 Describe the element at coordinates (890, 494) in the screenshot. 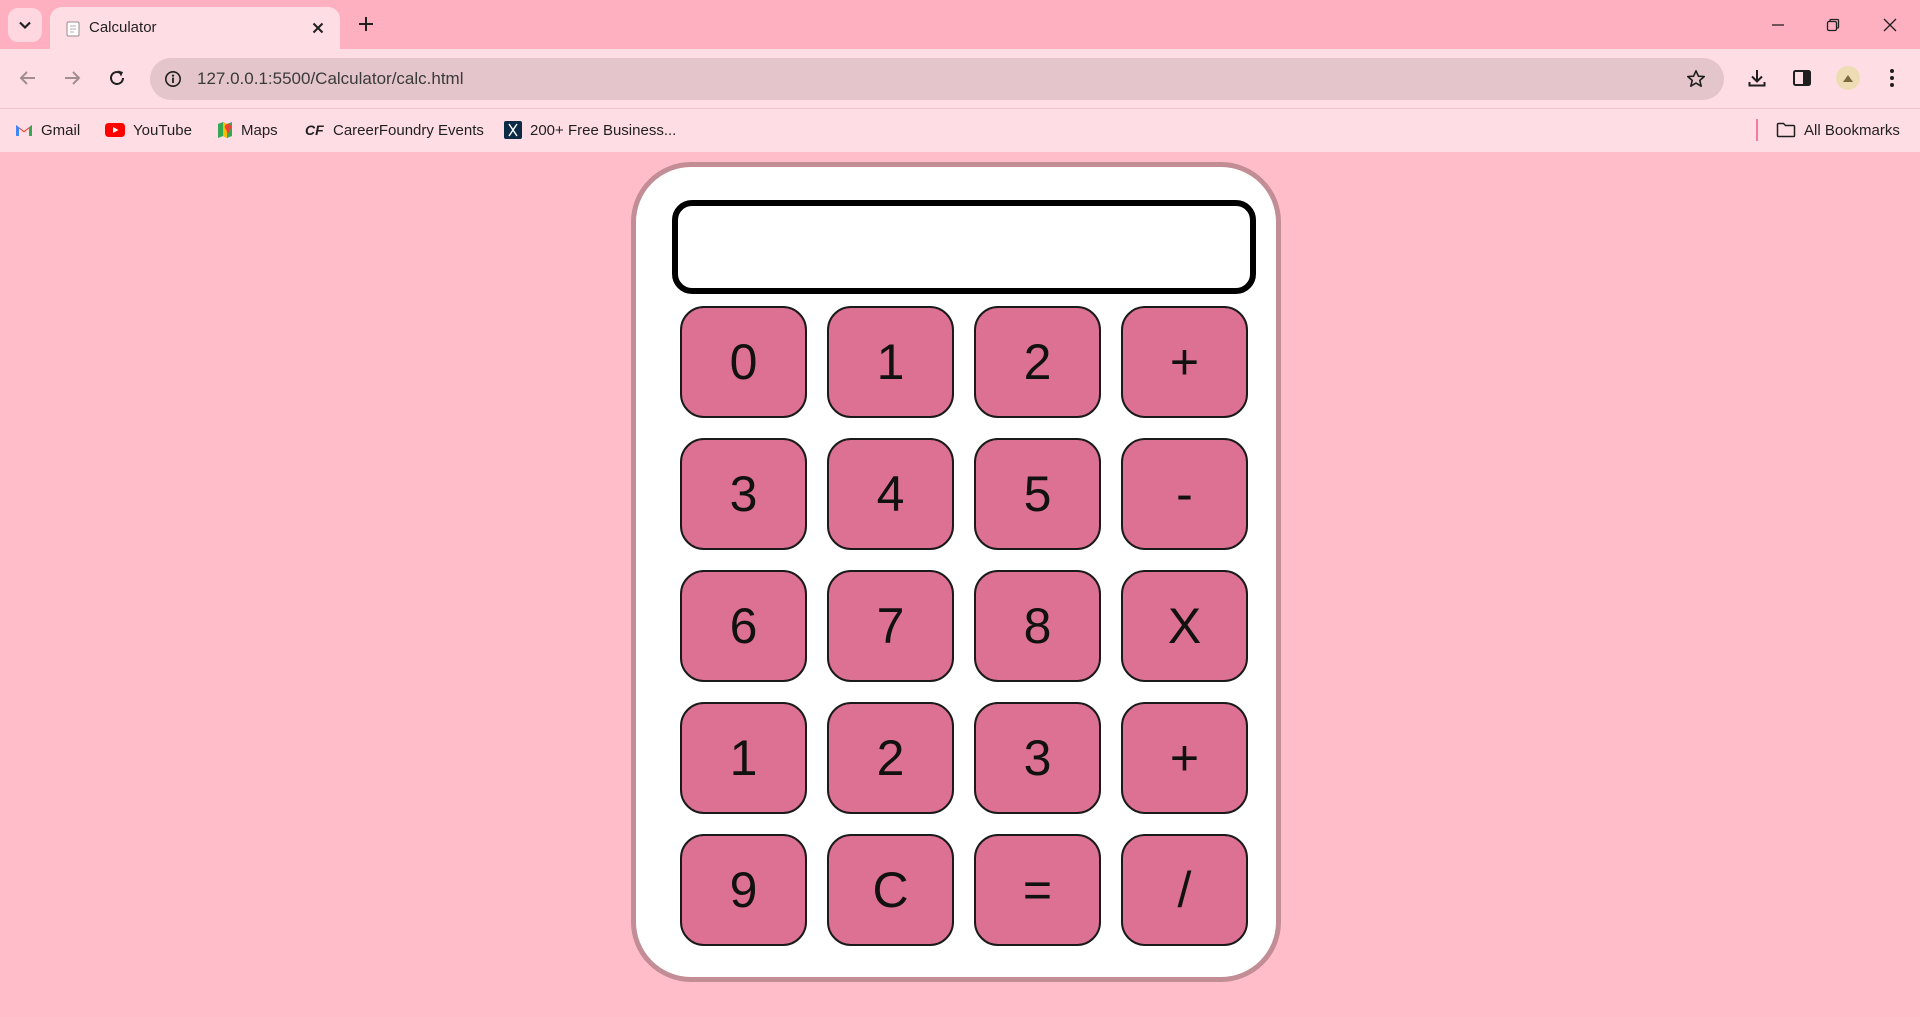

I see `key-4: 4` at that location.